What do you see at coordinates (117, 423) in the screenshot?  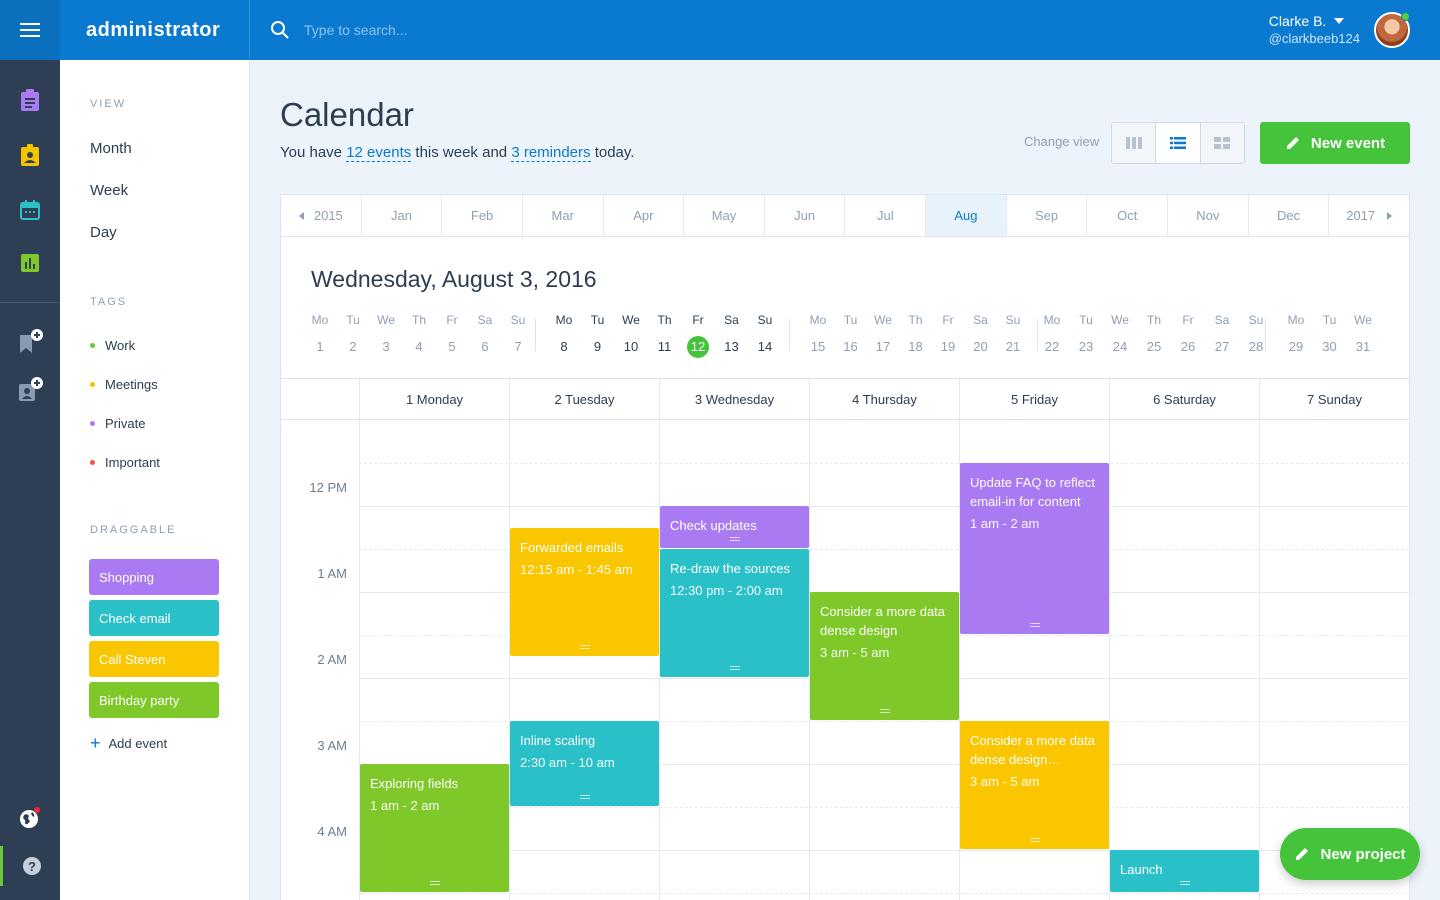 I see `tag-private: Private` at bounding box center [117, 423].